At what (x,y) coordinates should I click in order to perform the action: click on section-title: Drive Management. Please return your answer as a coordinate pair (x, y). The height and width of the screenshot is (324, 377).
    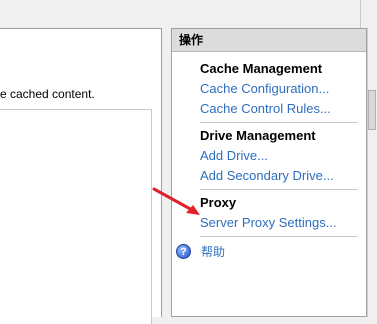
    Looking at the image, I should click on (258, 135).